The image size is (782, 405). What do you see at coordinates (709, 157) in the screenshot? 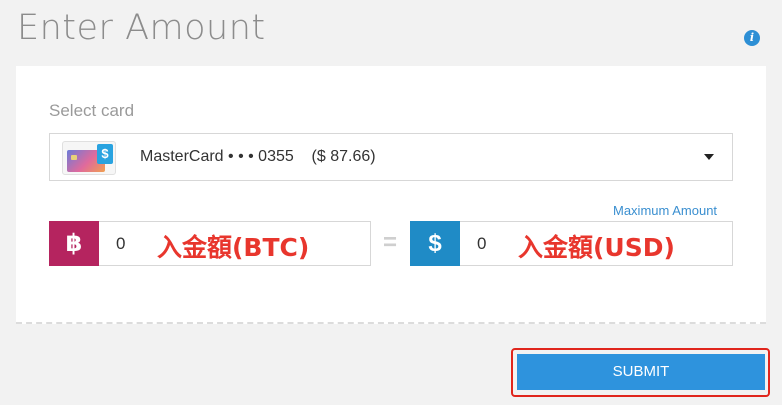
I see `chevron-down-icon` at bounding box center [709, 157].